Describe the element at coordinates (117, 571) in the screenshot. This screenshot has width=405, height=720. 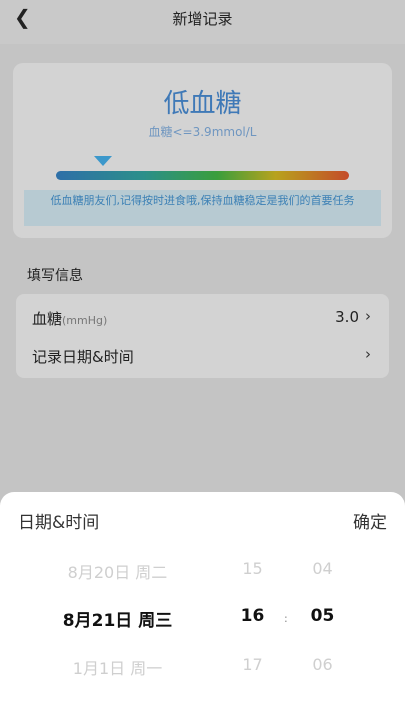
I see `date-option-prev: 8月20日 周二` at that location.